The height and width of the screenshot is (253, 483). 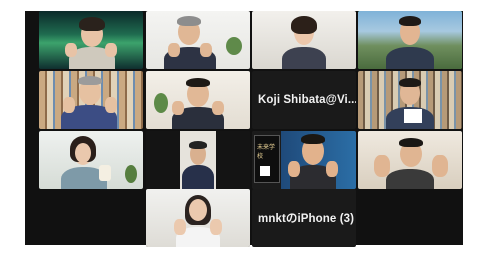 I want to click on participant-video-tile: 未来学校, so click(x=304, y=160).